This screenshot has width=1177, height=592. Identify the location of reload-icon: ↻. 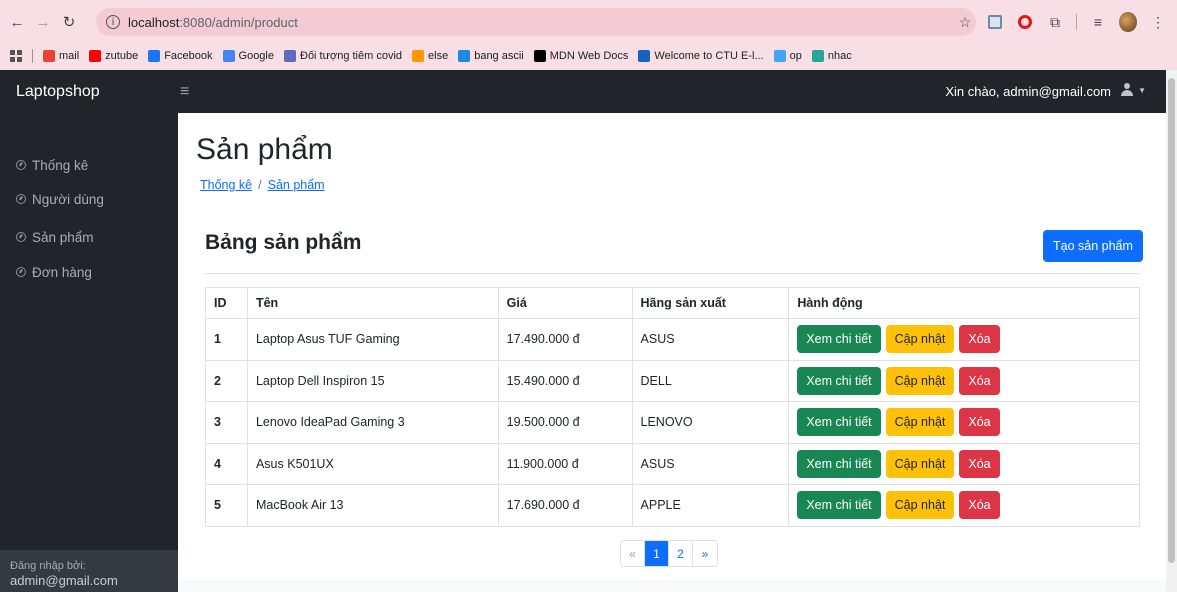
(69, 22).